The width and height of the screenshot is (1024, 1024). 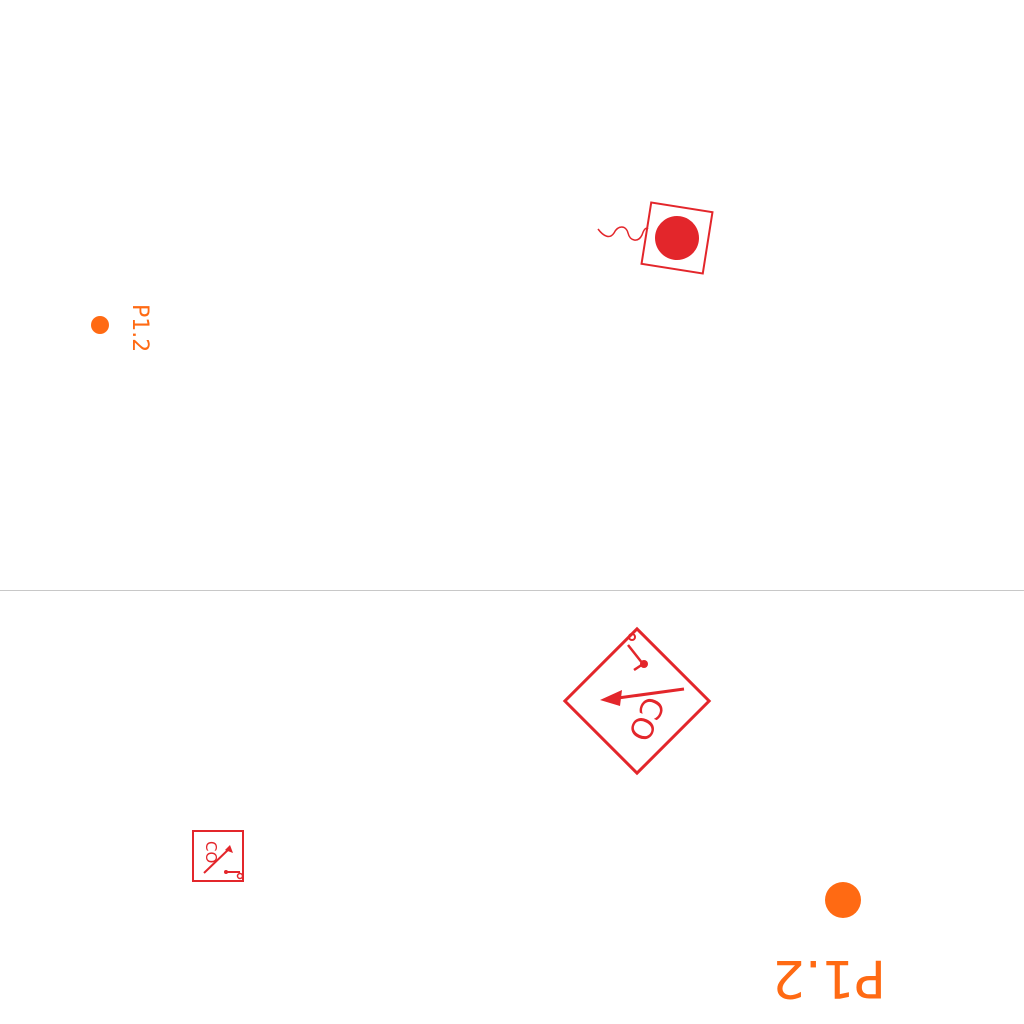 What do you see at coordinates (211, 852) in the screenshot?
I see `small-detector-label: CO` at bounding box center [211, 852].